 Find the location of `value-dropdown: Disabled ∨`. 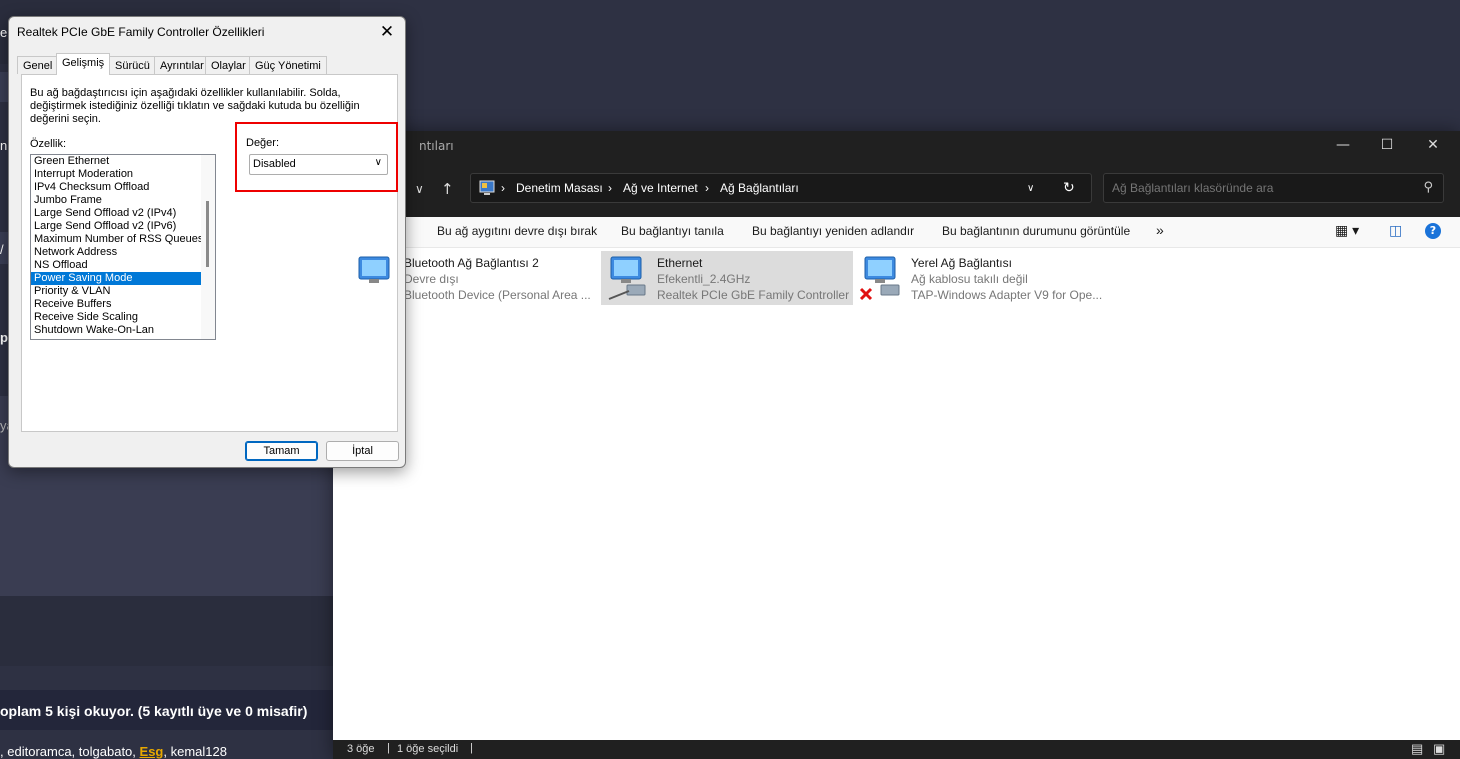

value-dropdown: Disabled ∨ is located at coordinates (318, 164).